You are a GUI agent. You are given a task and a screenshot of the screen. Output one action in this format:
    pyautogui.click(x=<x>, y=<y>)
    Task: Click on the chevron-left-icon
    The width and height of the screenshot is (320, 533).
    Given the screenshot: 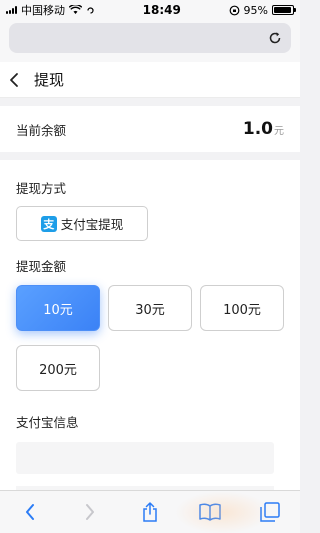 What is the action you would take?
    pyautogui.click(x=18, y=80)
    